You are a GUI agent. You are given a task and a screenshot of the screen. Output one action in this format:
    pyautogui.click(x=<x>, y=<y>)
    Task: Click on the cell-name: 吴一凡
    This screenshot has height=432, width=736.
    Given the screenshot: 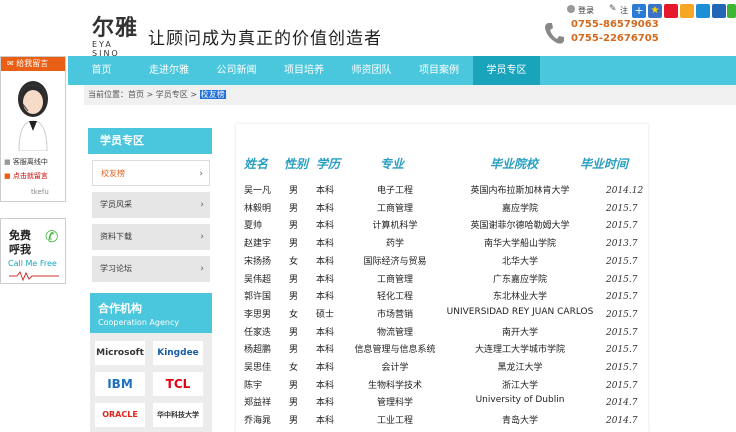 What is the action you would take?
    pyautogui.click(x=258, y=191)
    